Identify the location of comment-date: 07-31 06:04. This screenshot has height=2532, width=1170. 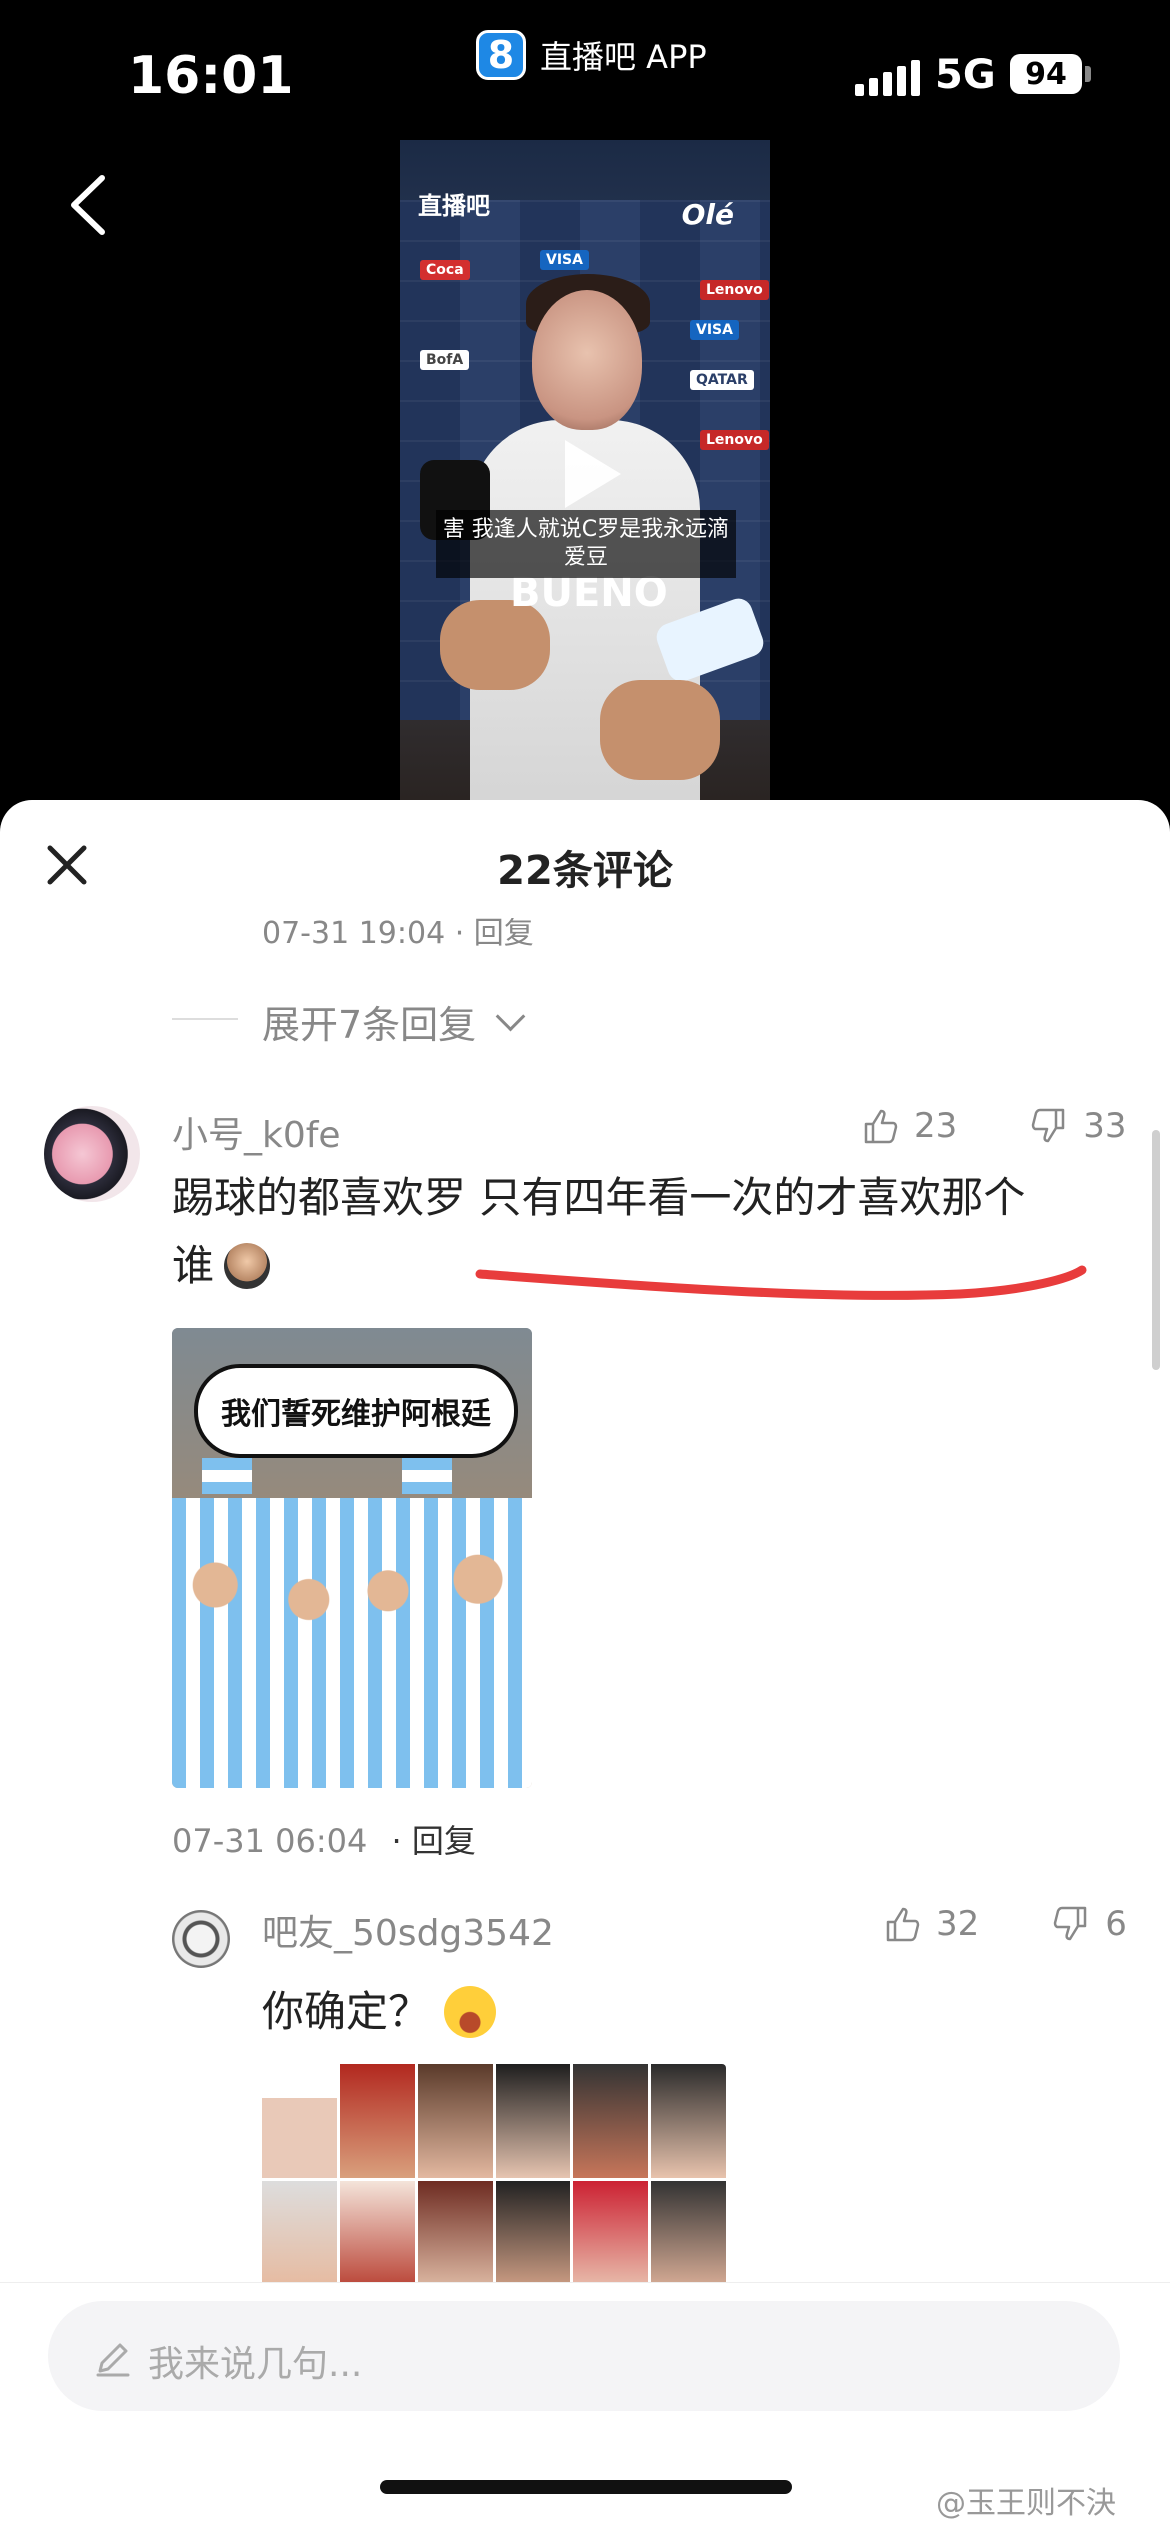
(270, 1841).